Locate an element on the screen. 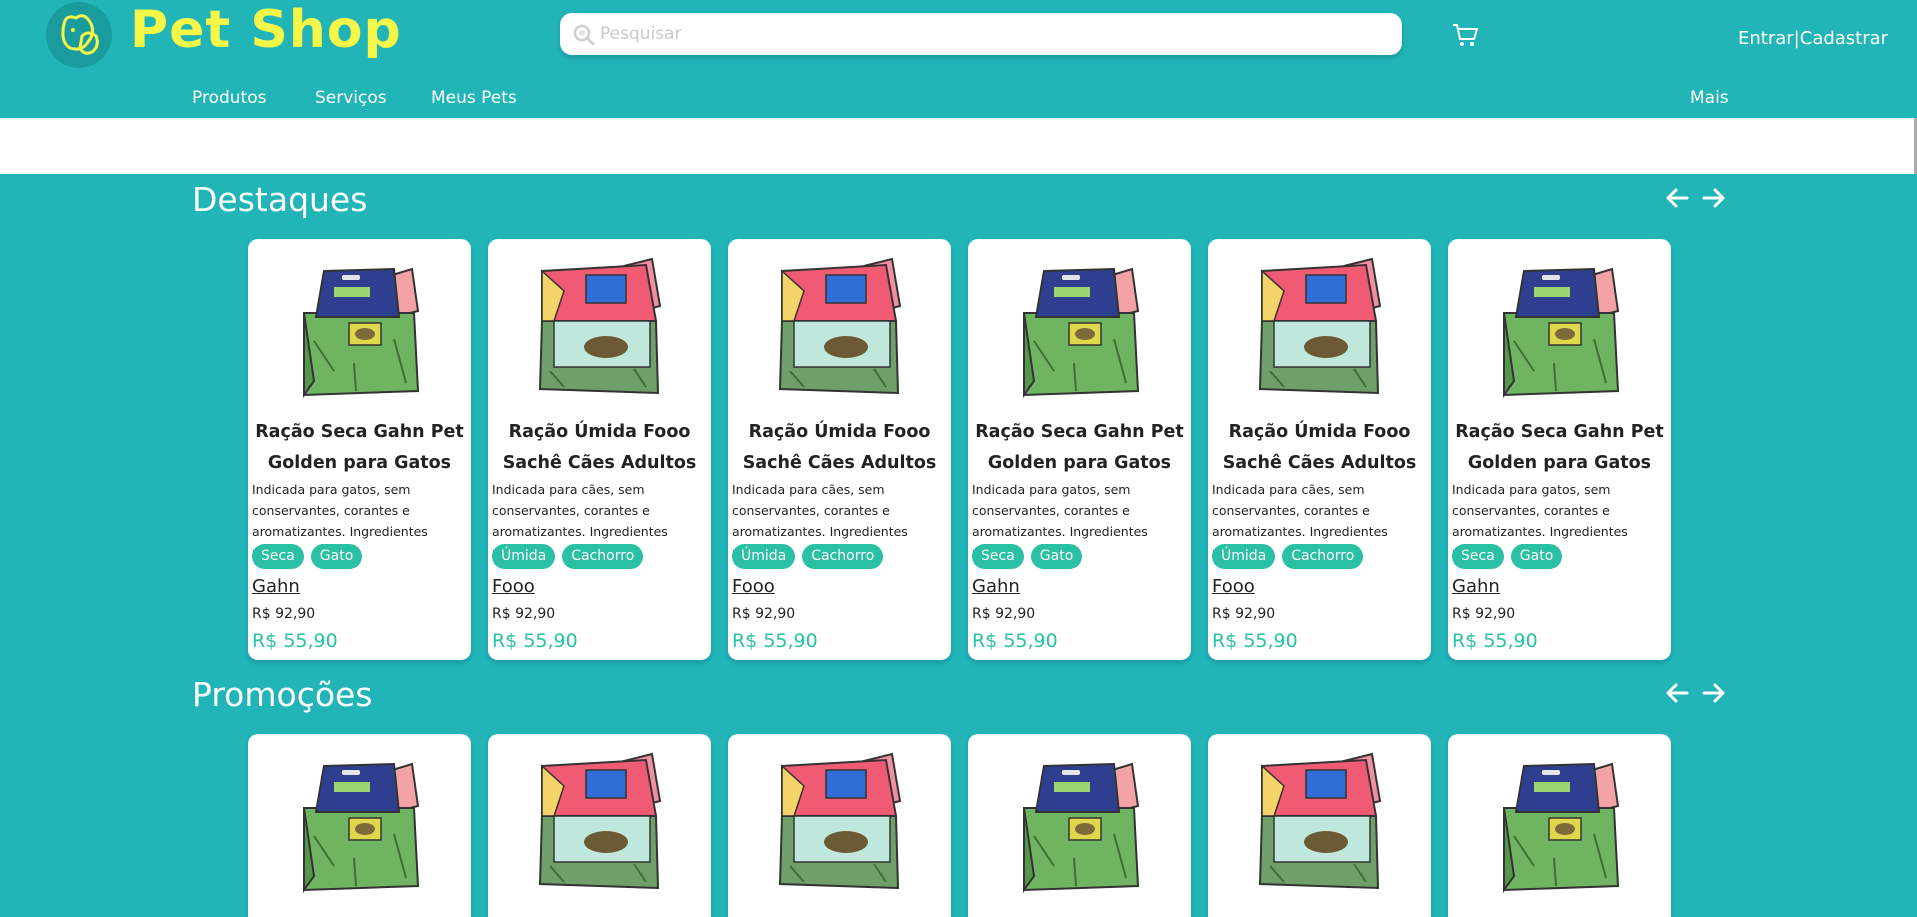 The width and height of the screenshot is (1917, 917). nav-my-pets: Meus Pets is located at coordinates (474, 98).